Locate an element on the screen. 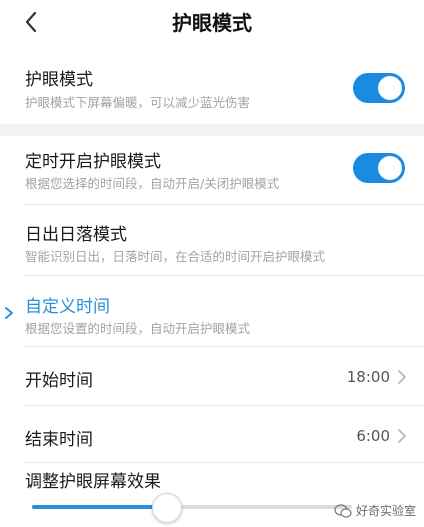 The width and height of the screenshot is (424, 527). schedule-row: 定时开启护眼模式 根据您选择的时间段，自动开启/关闭护眼模式 is located at coordinates (212, 170).